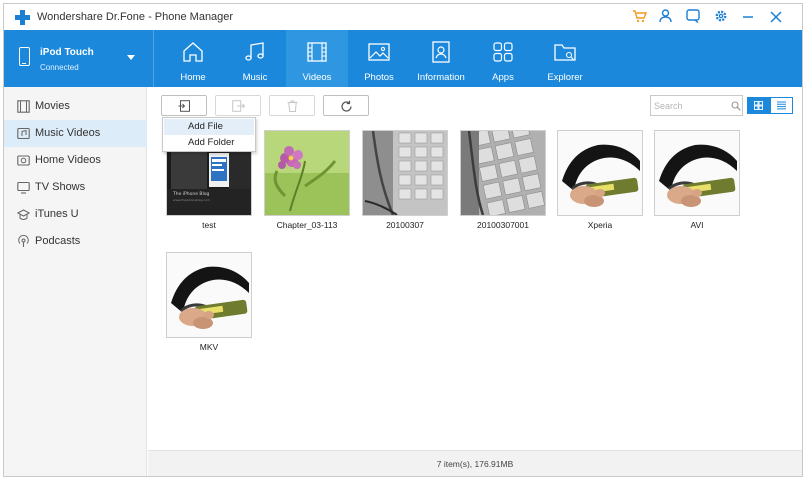 The width and height of the screenshot is (807, 480). I want to click on tab-videos: Videos, so click(317, 58).